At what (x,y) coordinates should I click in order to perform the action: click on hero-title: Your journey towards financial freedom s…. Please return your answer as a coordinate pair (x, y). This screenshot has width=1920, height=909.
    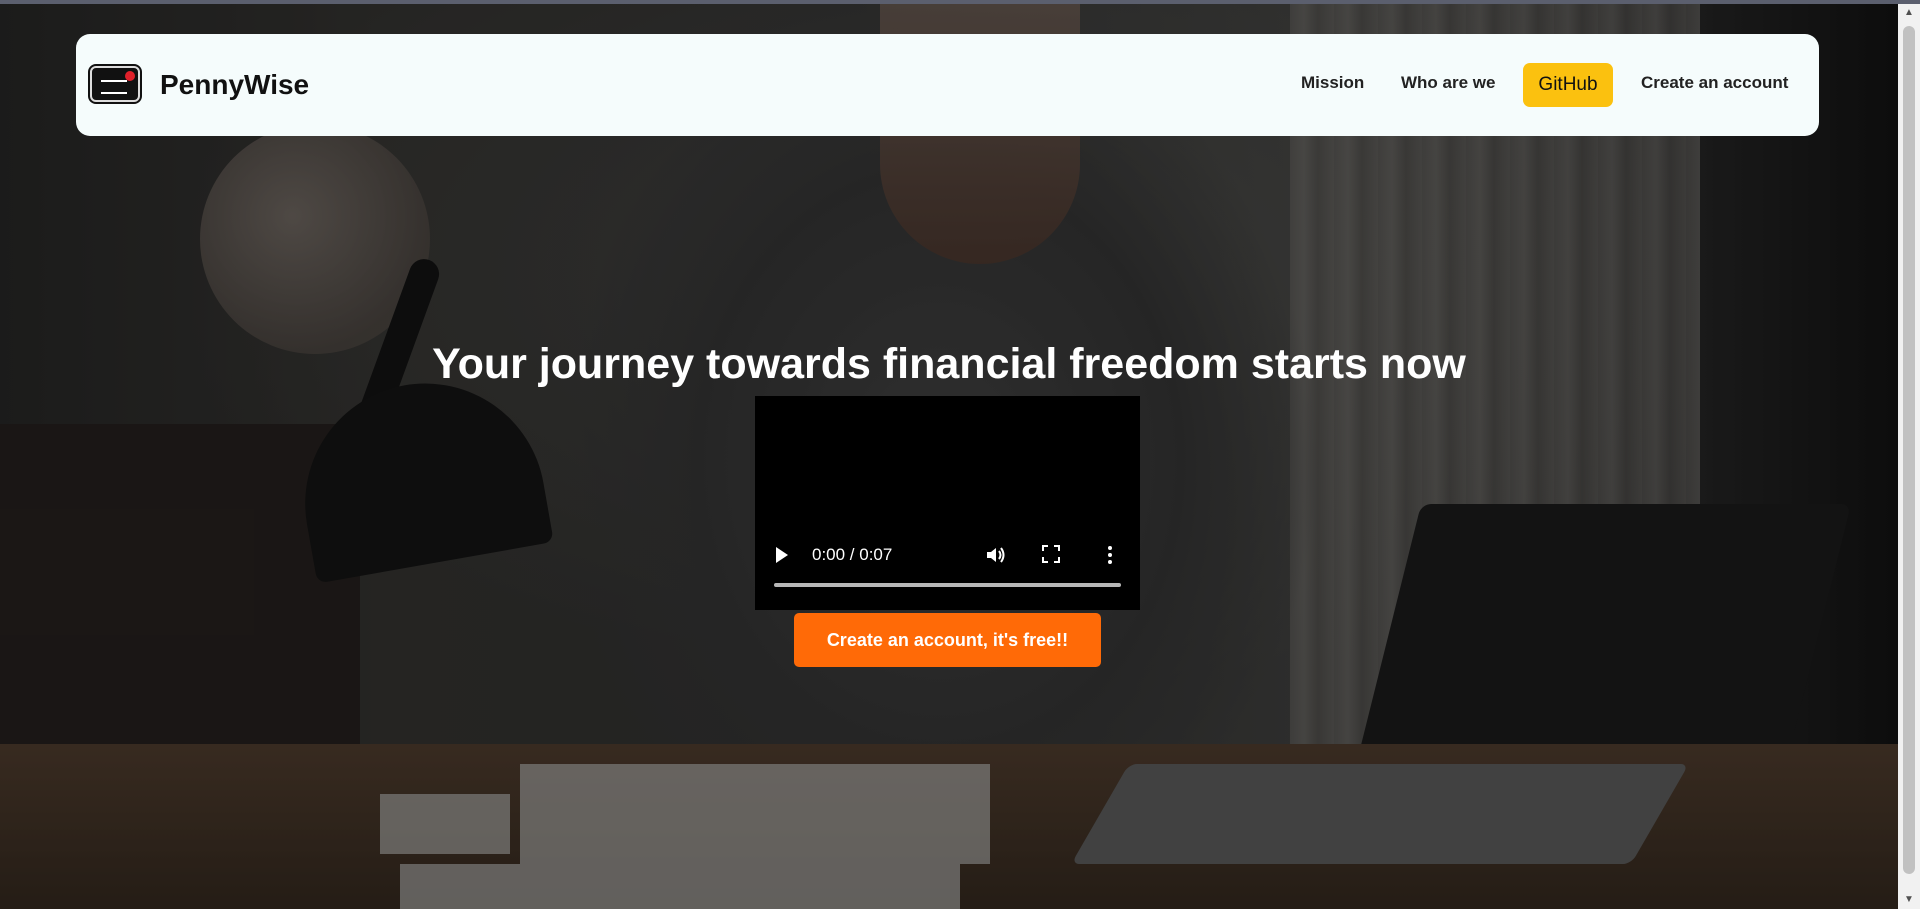
    Looking at the image, I should click on (949, 364).